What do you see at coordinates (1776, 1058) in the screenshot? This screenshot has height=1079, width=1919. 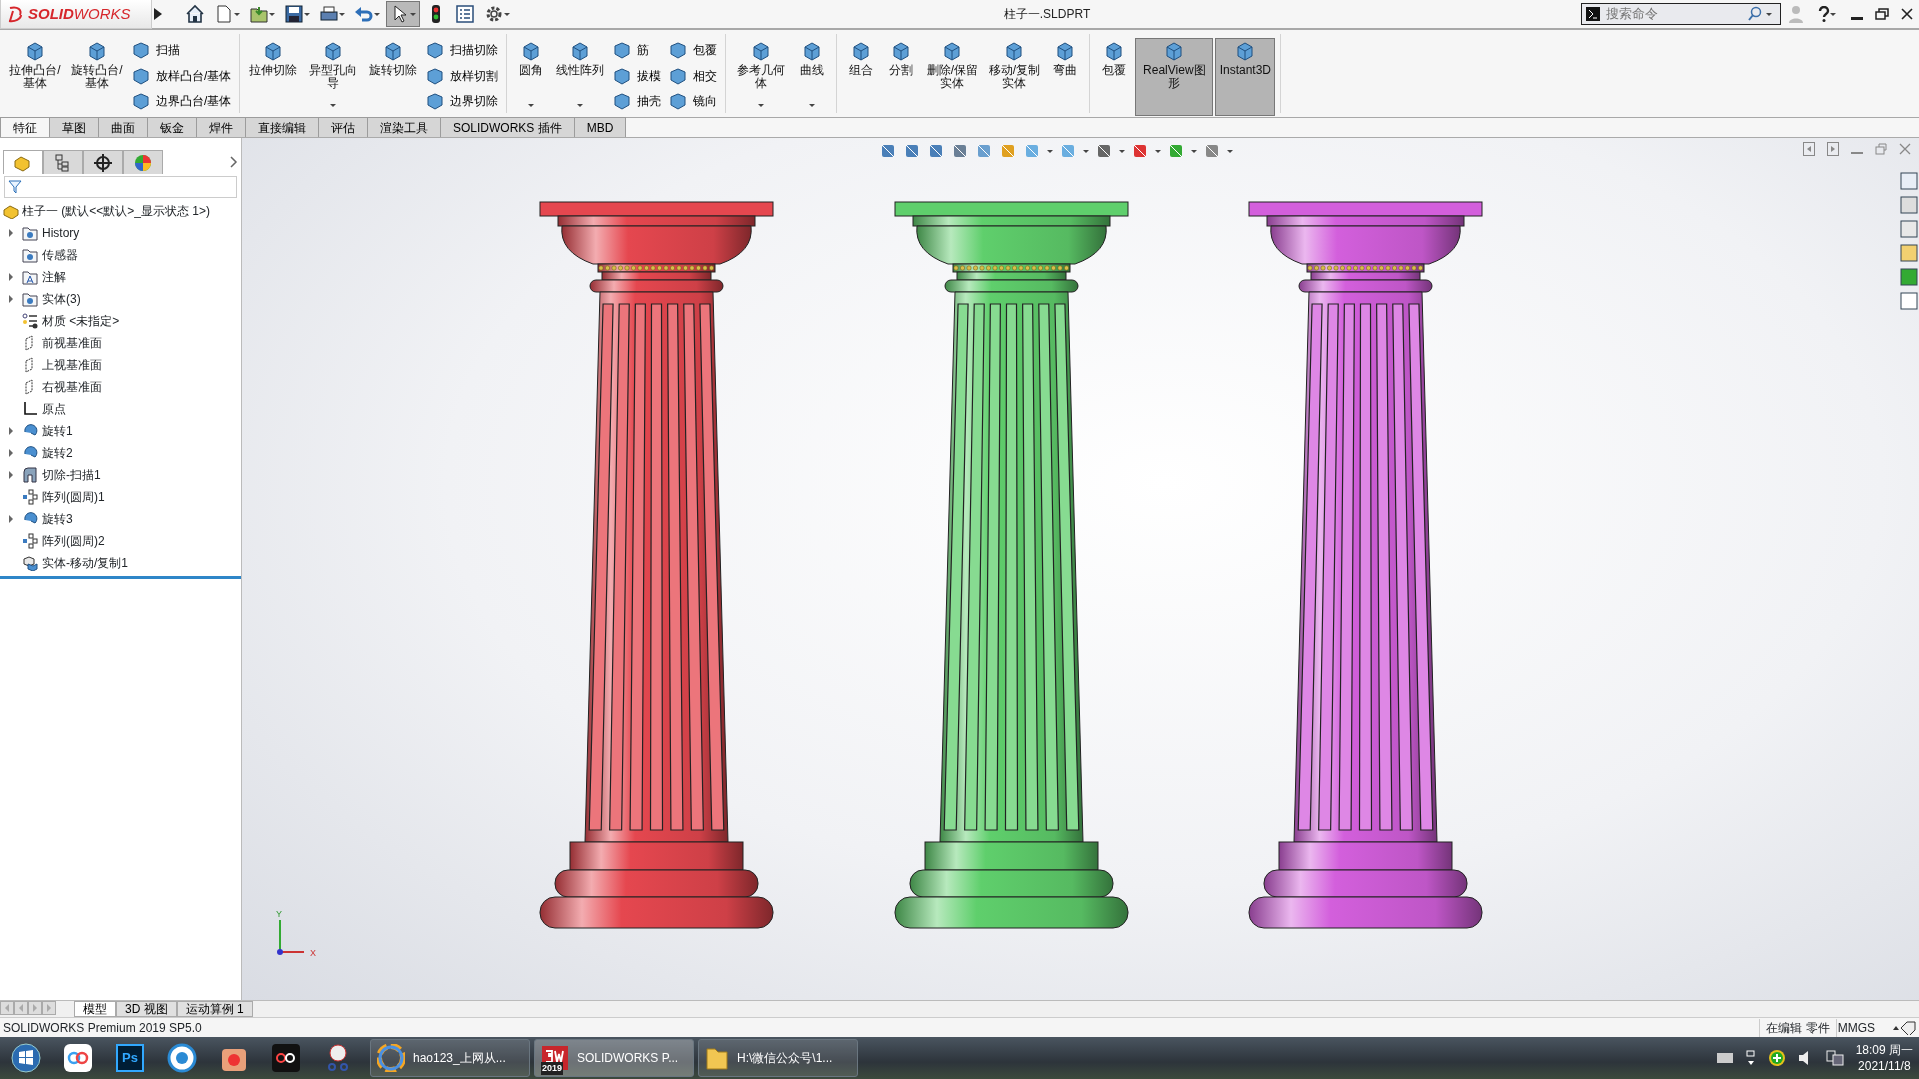 I see `plus-circle-icon` at bounding box center [1776, 1058].